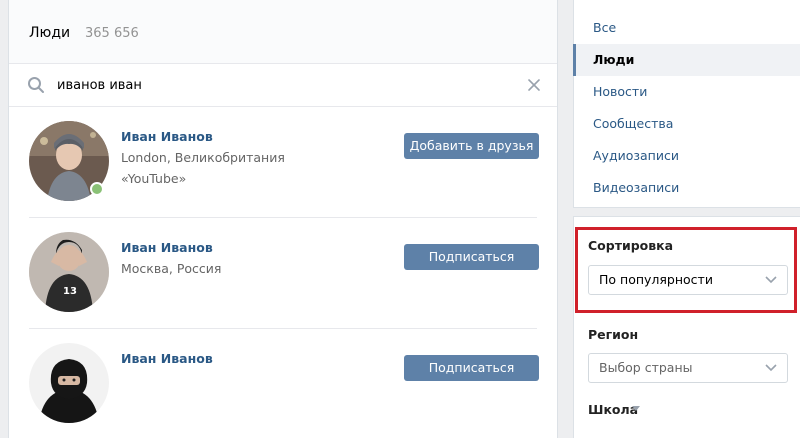 The image size is (800, 438). What do you see at coordinates (534, 85) in the screenshot?
I see `clear-search-icon` at bounding box center [534, 85].